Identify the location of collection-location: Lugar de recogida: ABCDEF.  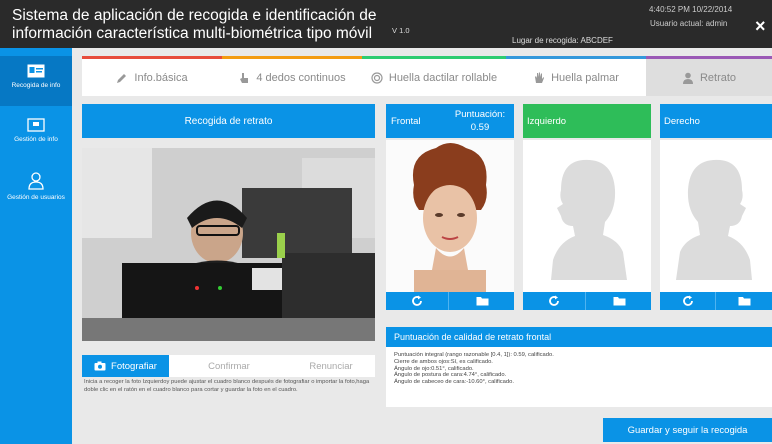
(562, 40).